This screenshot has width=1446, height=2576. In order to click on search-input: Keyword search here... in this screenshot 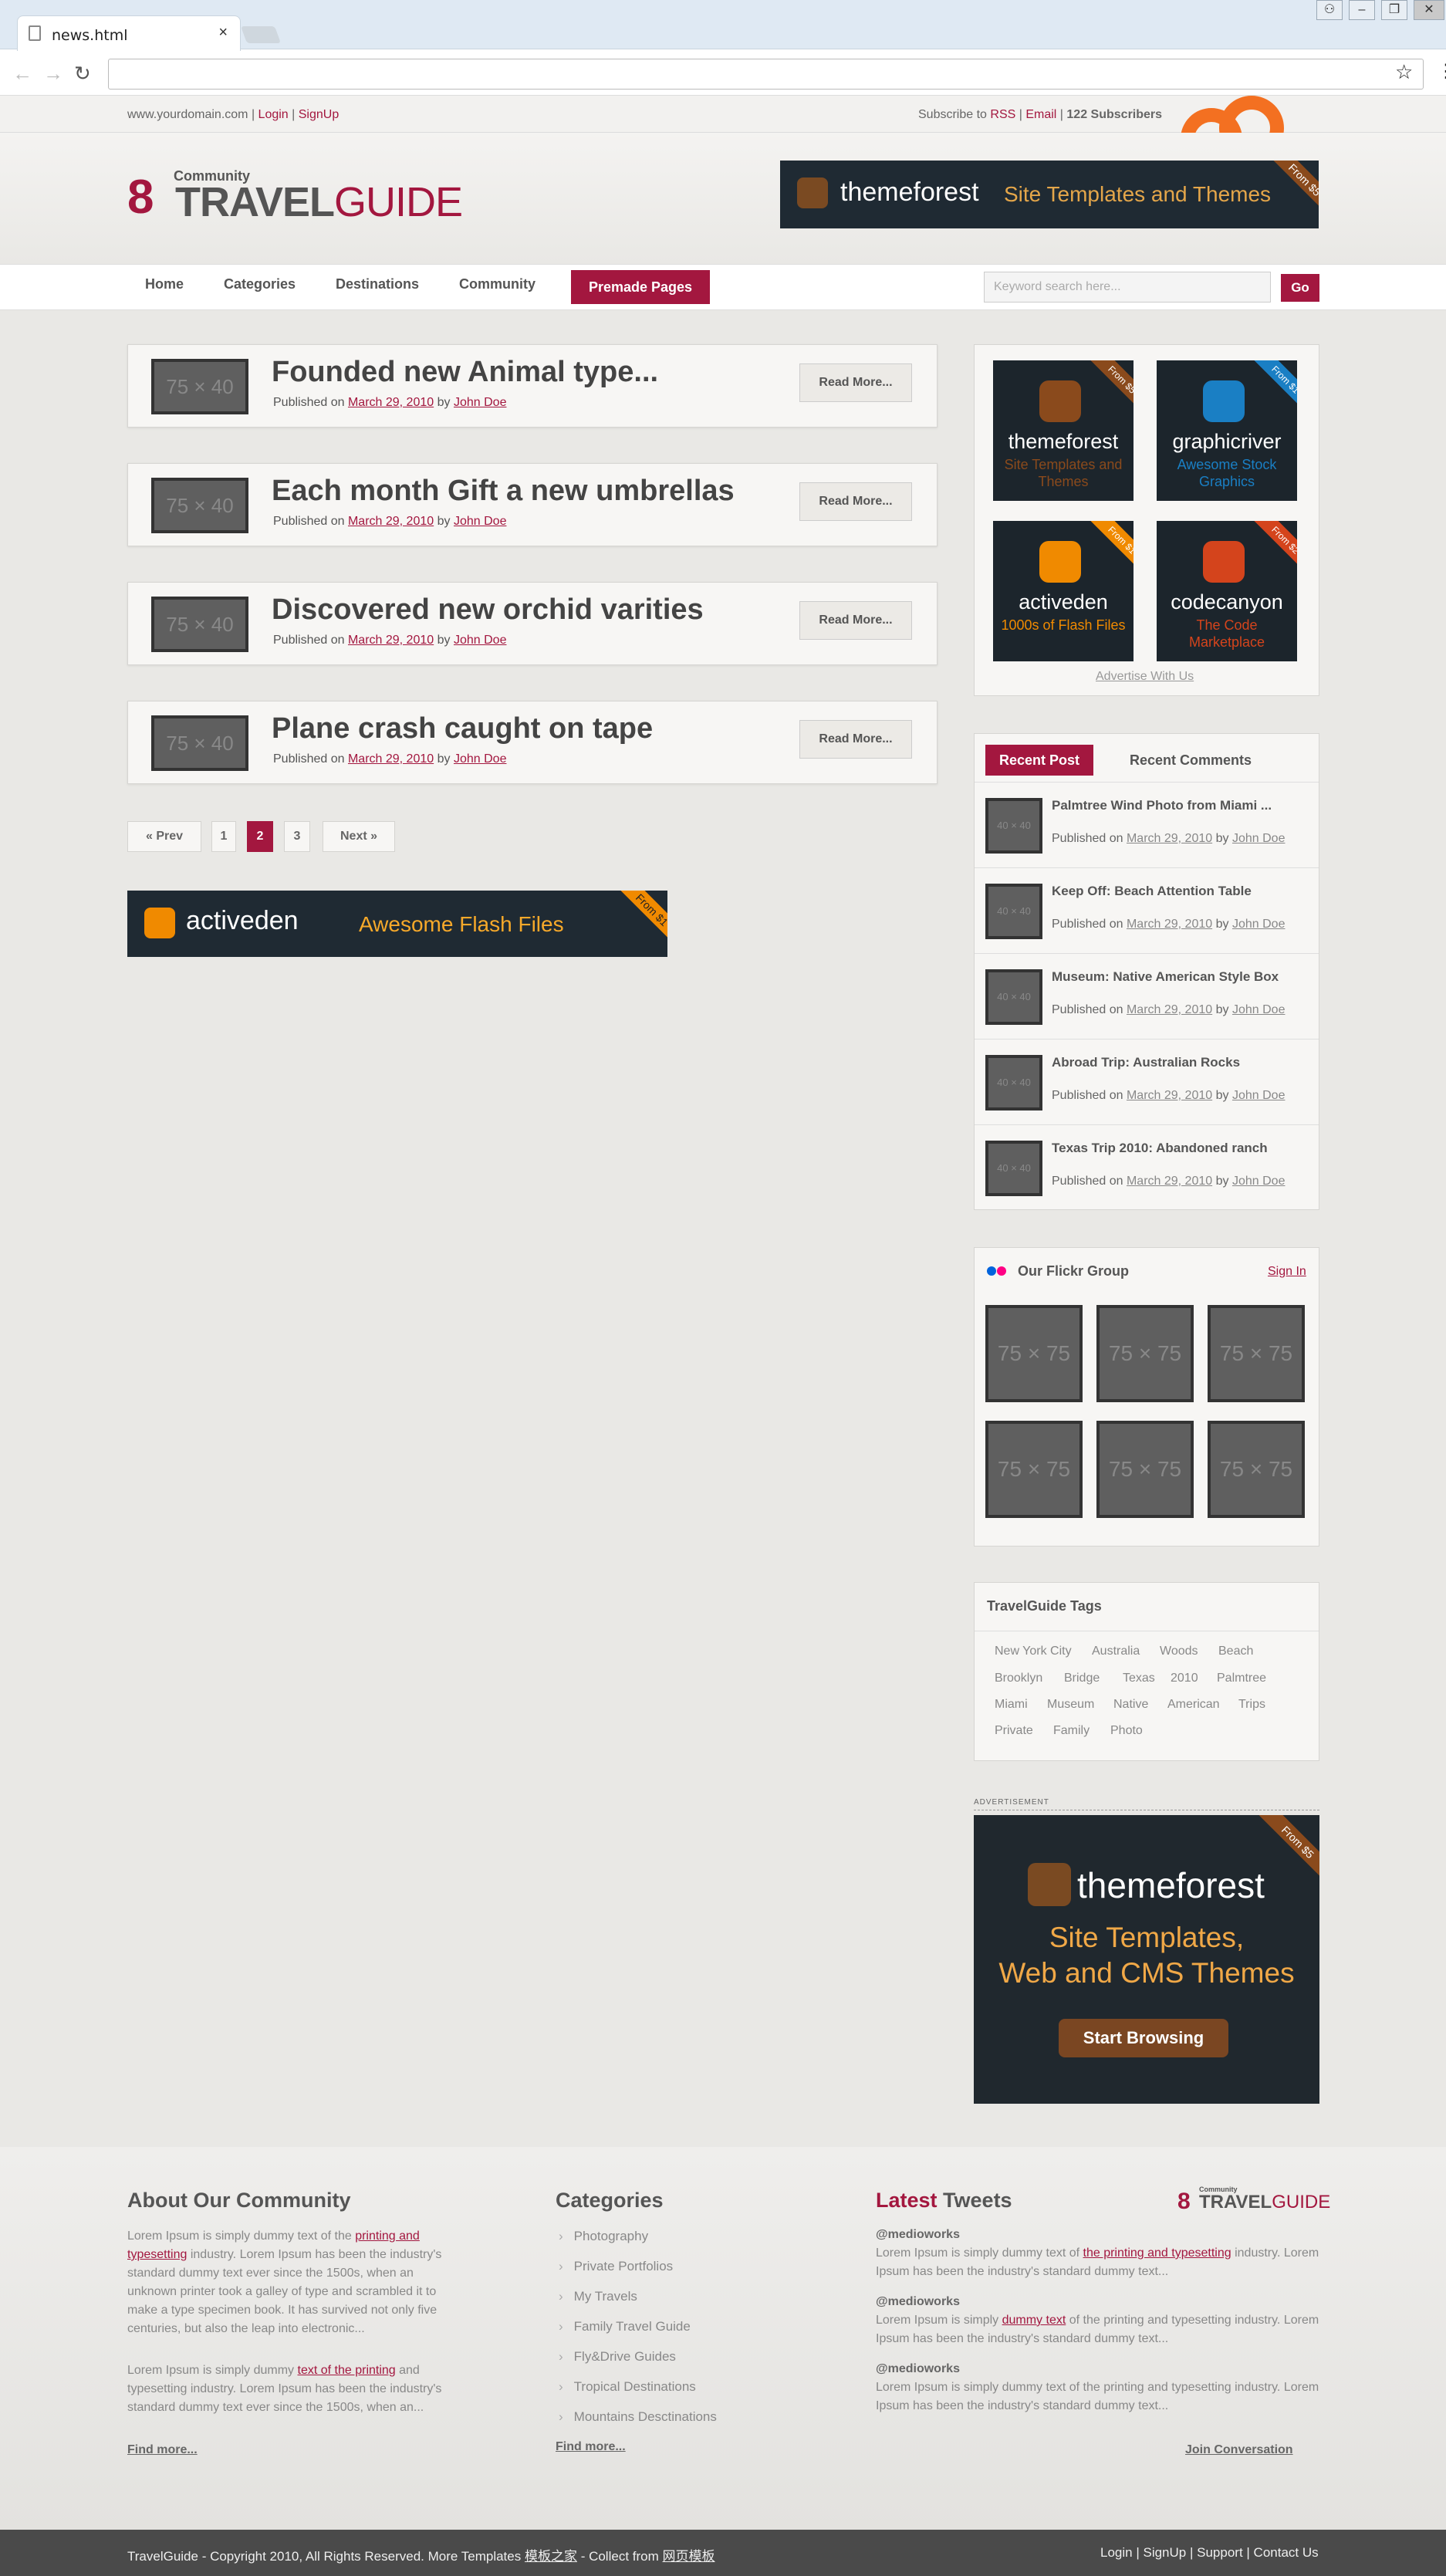, I will do `click(1127, 287)`.